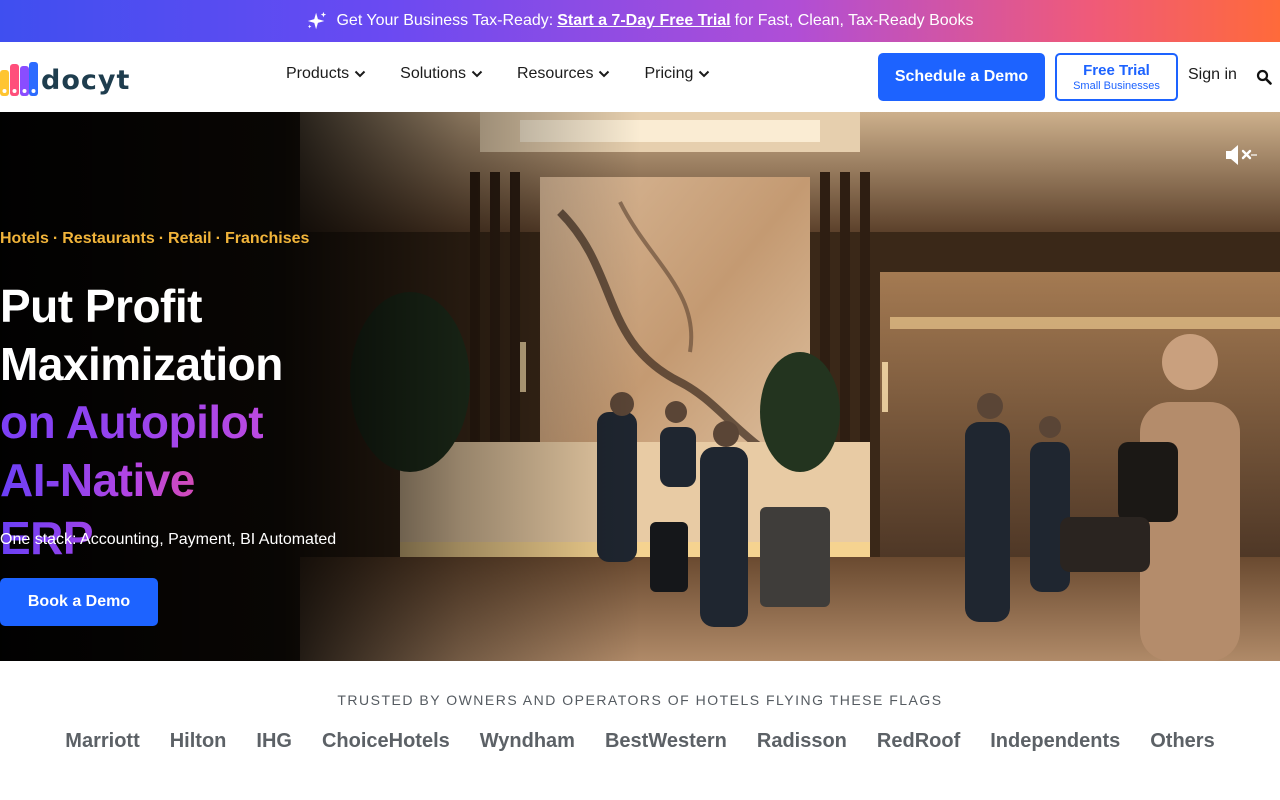 This screenshot has height=800, width=1280. What do you see at coordinates (1212, 75) in the screenshot?
I see `sign-in-link: Sign in` at bounding box center [1212, 75].